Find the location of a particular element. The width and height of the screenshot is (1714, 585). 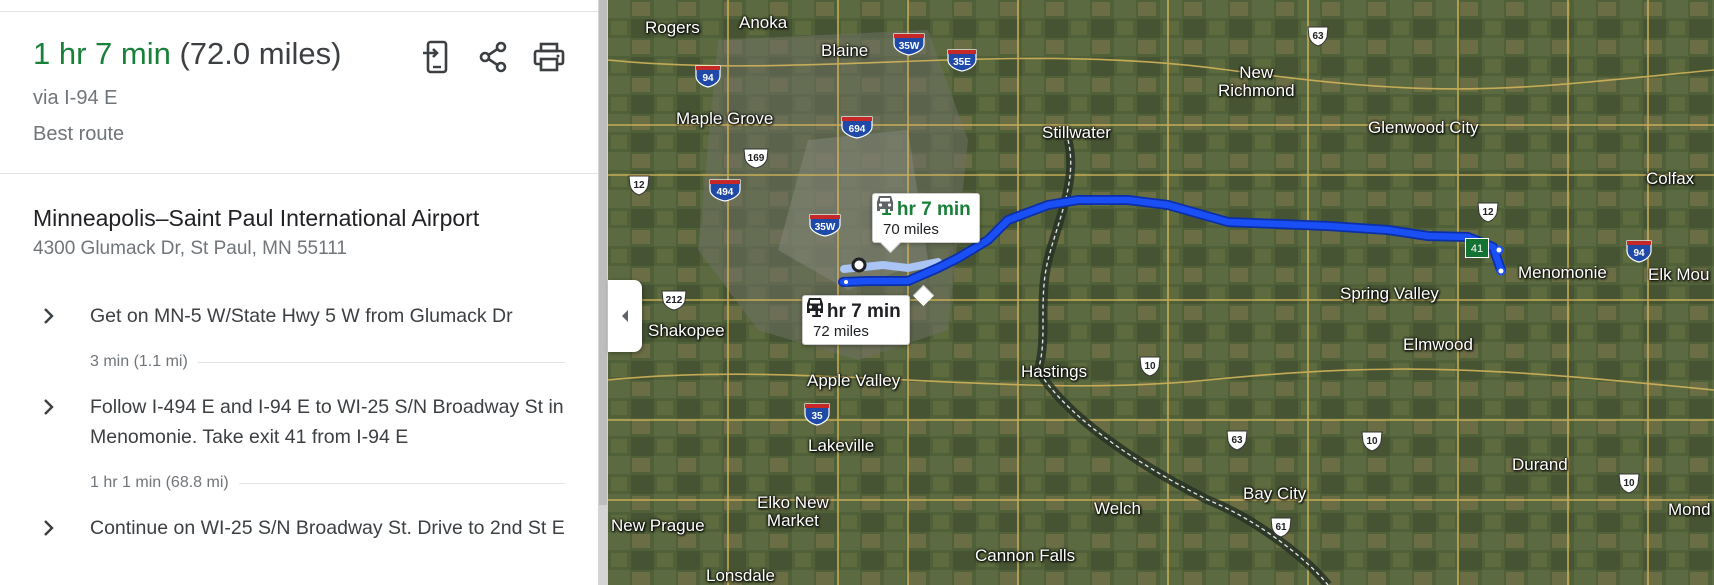

city-label: Colfax is located at coordinates (1670, 178).